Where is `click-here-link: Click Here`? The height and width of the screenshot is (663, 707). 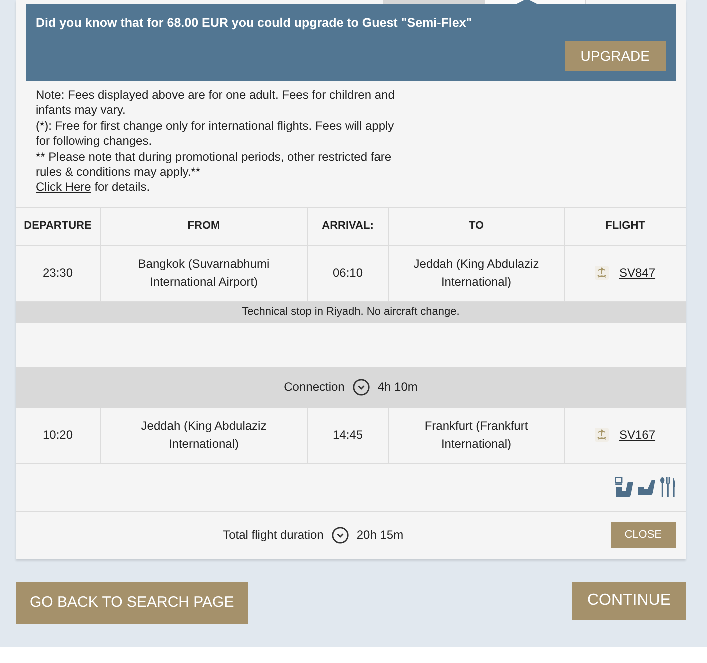 click-here-link: Click Here is located at coordinates (64, 187).